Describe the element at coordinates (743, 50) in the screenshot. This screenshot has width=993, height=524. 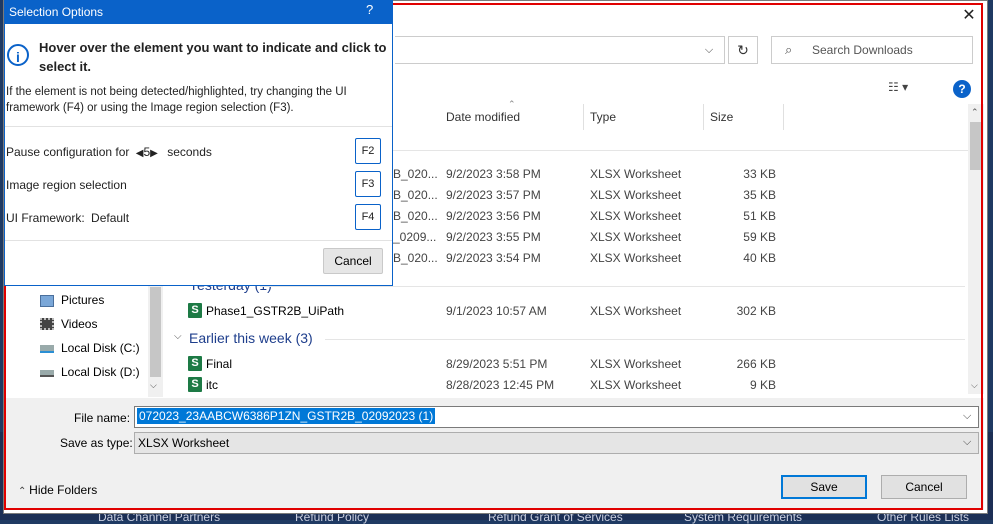
I see `refresh-icon: ↻` at that location.